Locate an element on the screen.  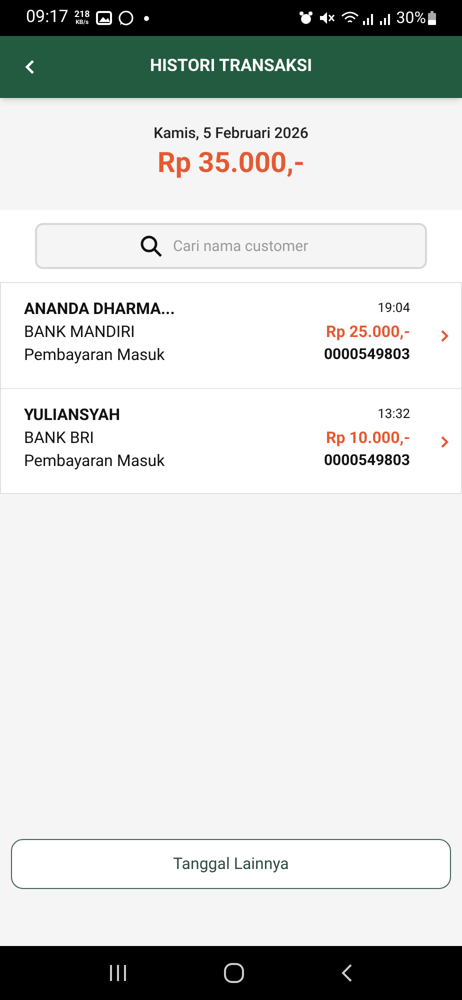
image-icon is located at coordinates (104, 18).